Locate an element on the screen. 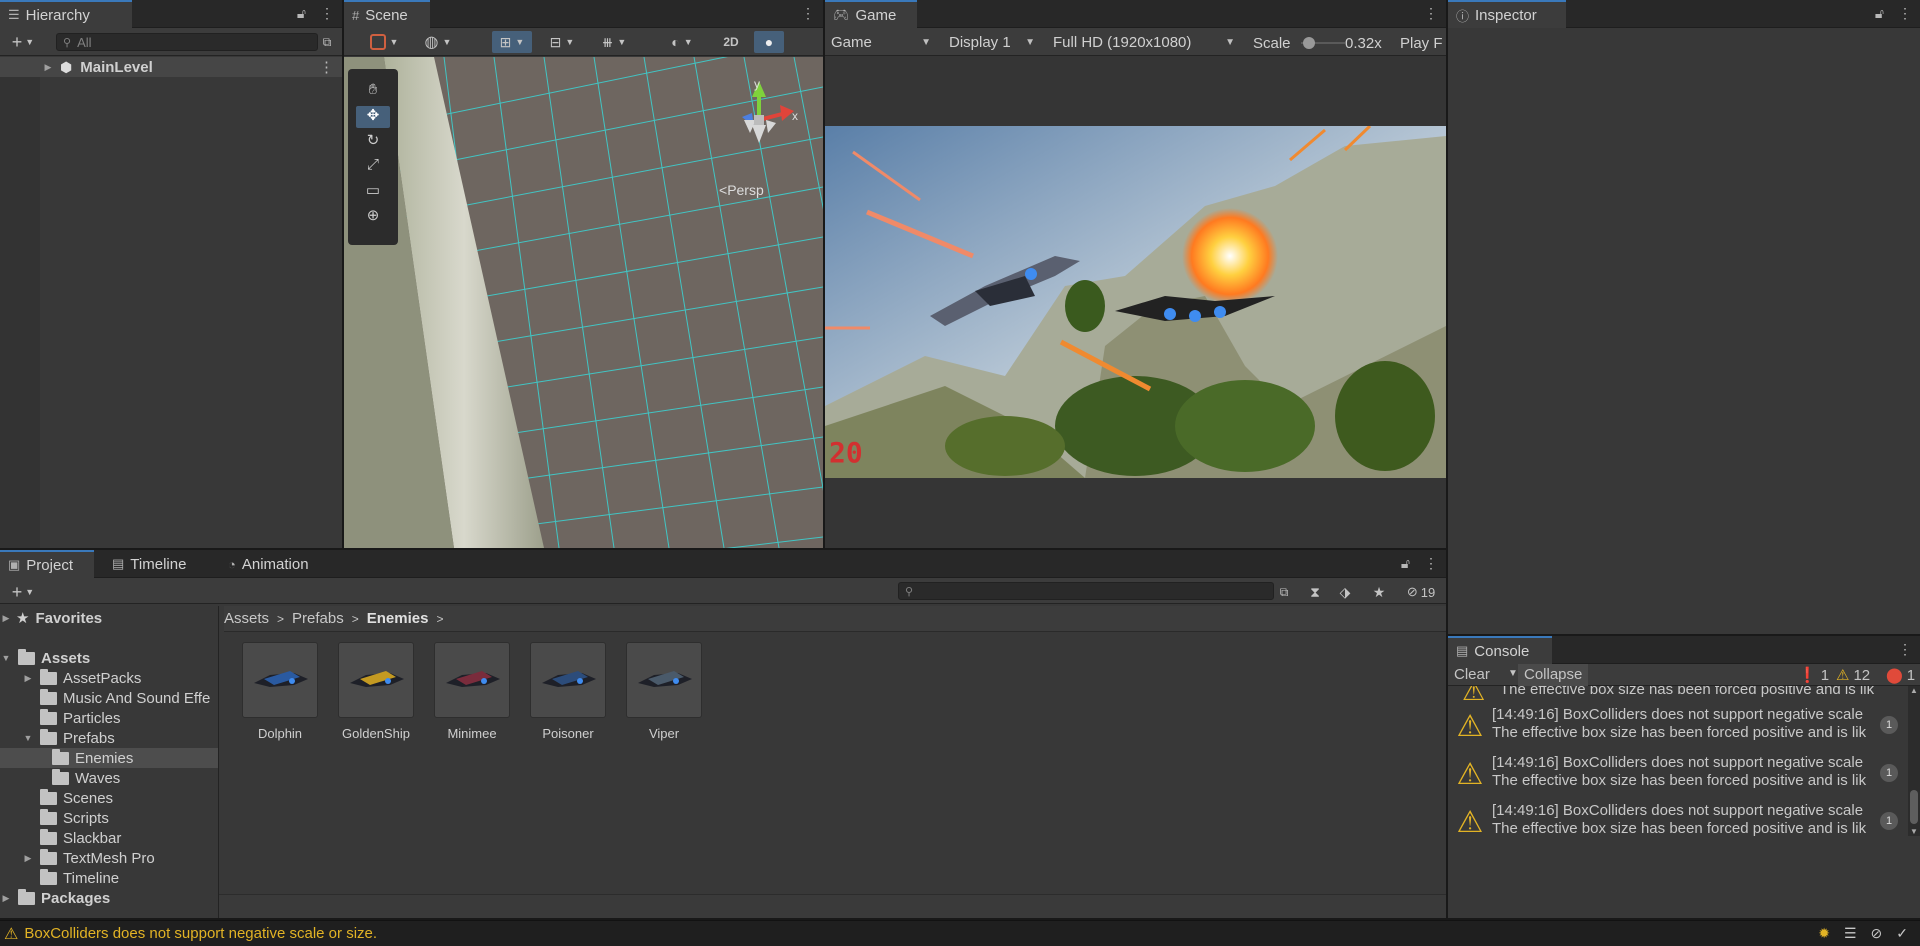  tab-timeline: ▤ Timeline is located at coordinates (154, 564).